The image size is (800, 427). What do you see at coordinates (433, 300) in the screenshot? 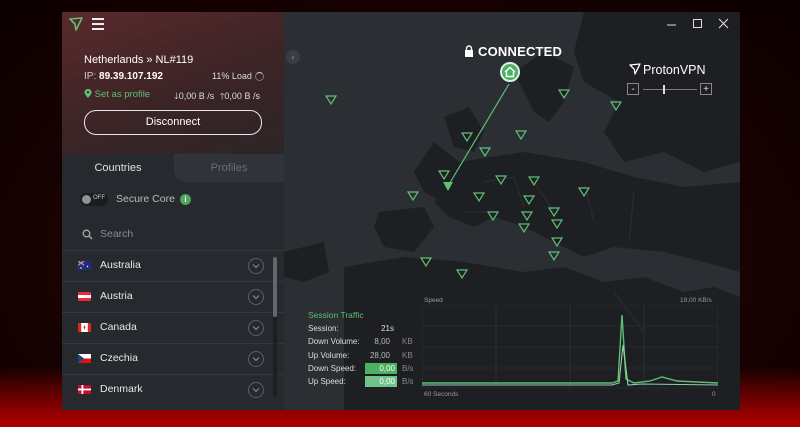
I see `speed-chart-label: Speed` at bounding box center [433, 300].